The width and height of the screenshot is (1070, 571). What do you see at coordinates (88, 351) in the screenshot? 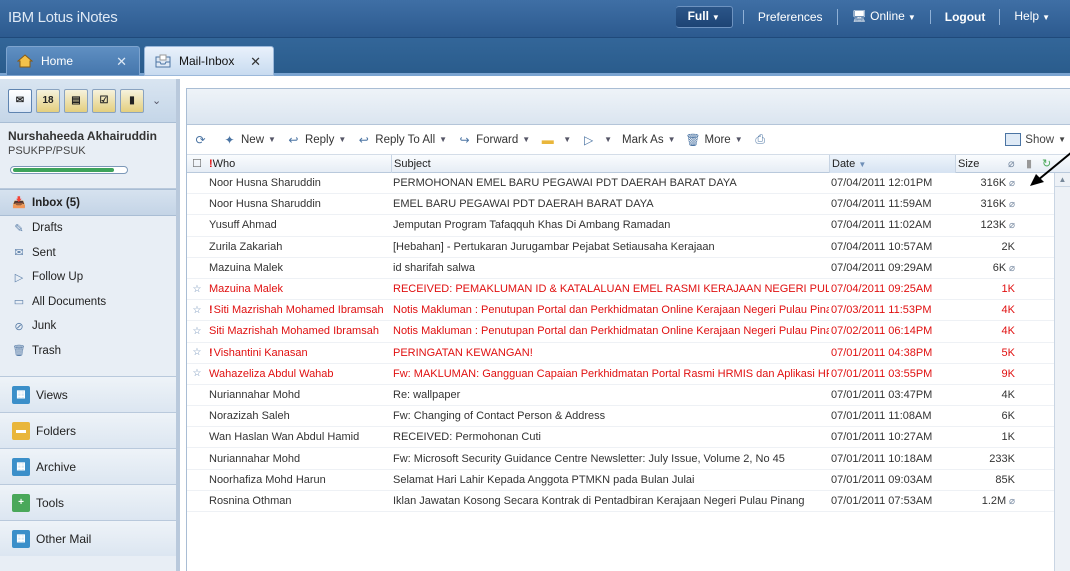
I see `sidebar-item-trash: 🗑 Trash` at bounding box center [88, 351].